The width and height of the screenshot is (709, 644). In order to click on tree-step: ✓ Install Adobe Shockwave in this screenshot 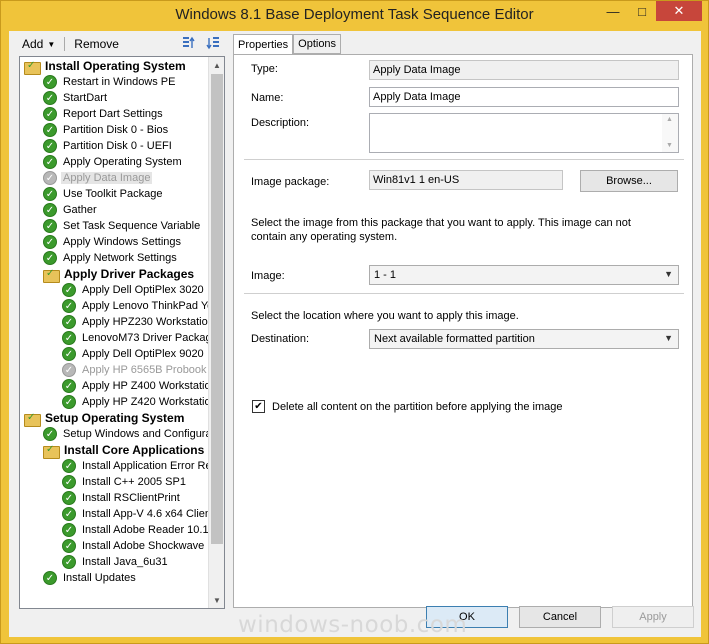, I will do `click(134, 546)`.